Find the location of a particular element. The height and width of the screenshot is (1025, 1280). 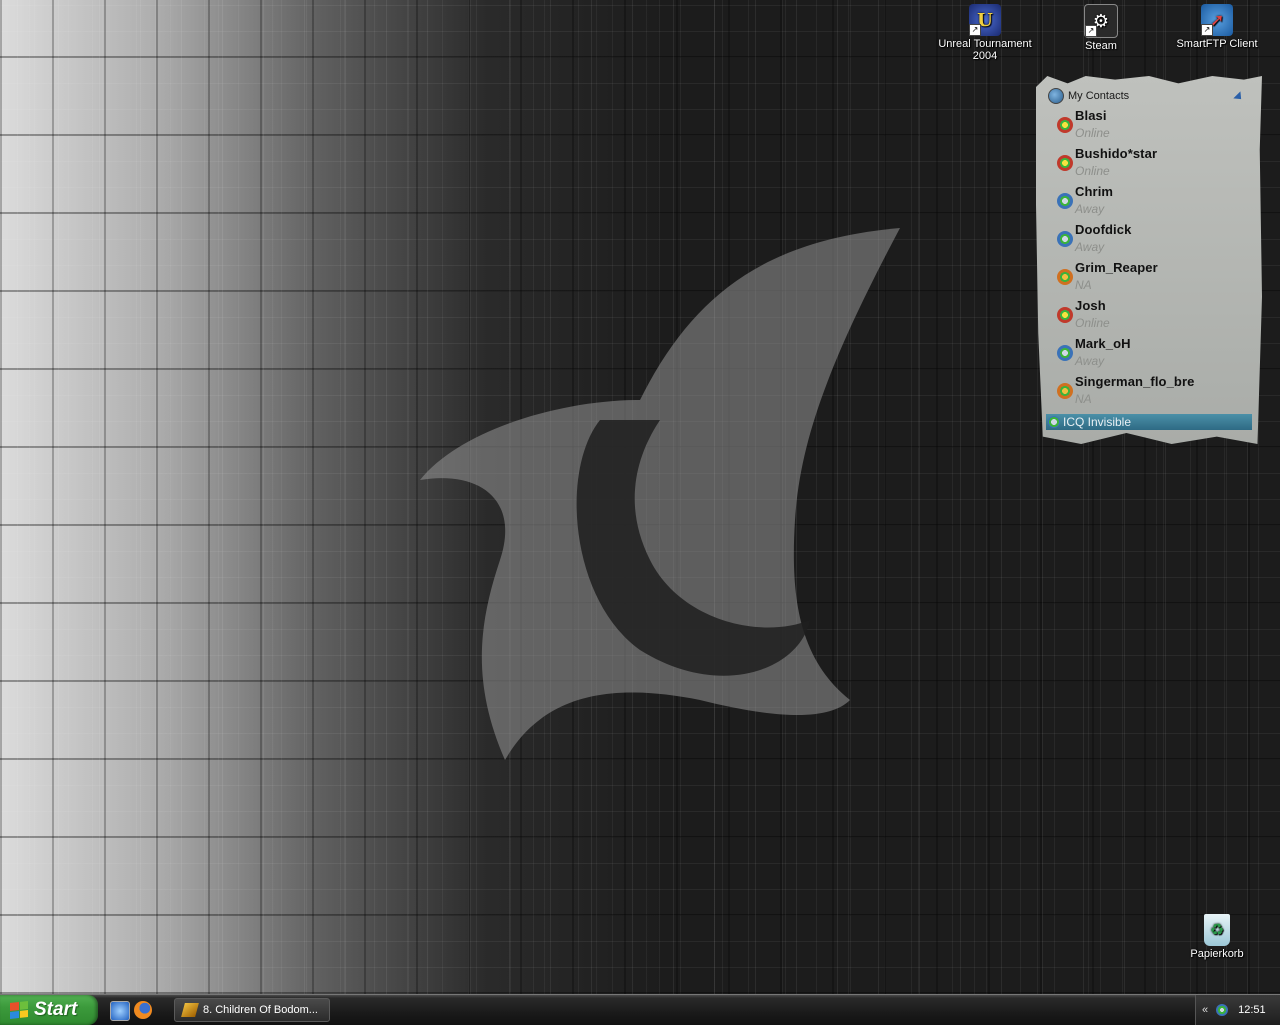

contact-name: Bushido*star is located at coordinates (1116, 153).